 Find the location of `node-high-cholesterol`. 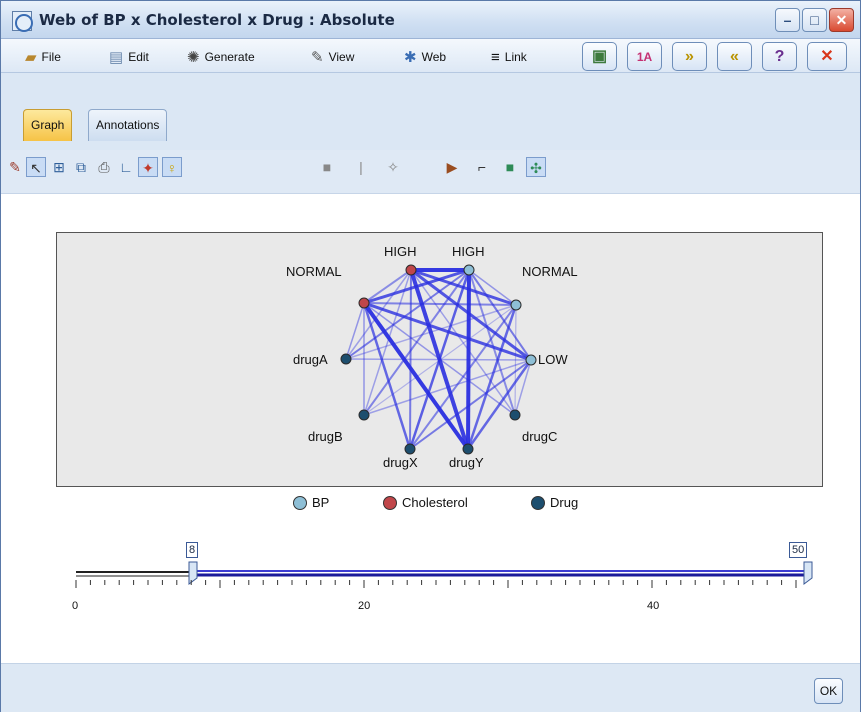

node-high-cholesterol is located at coordinates (411, 270).